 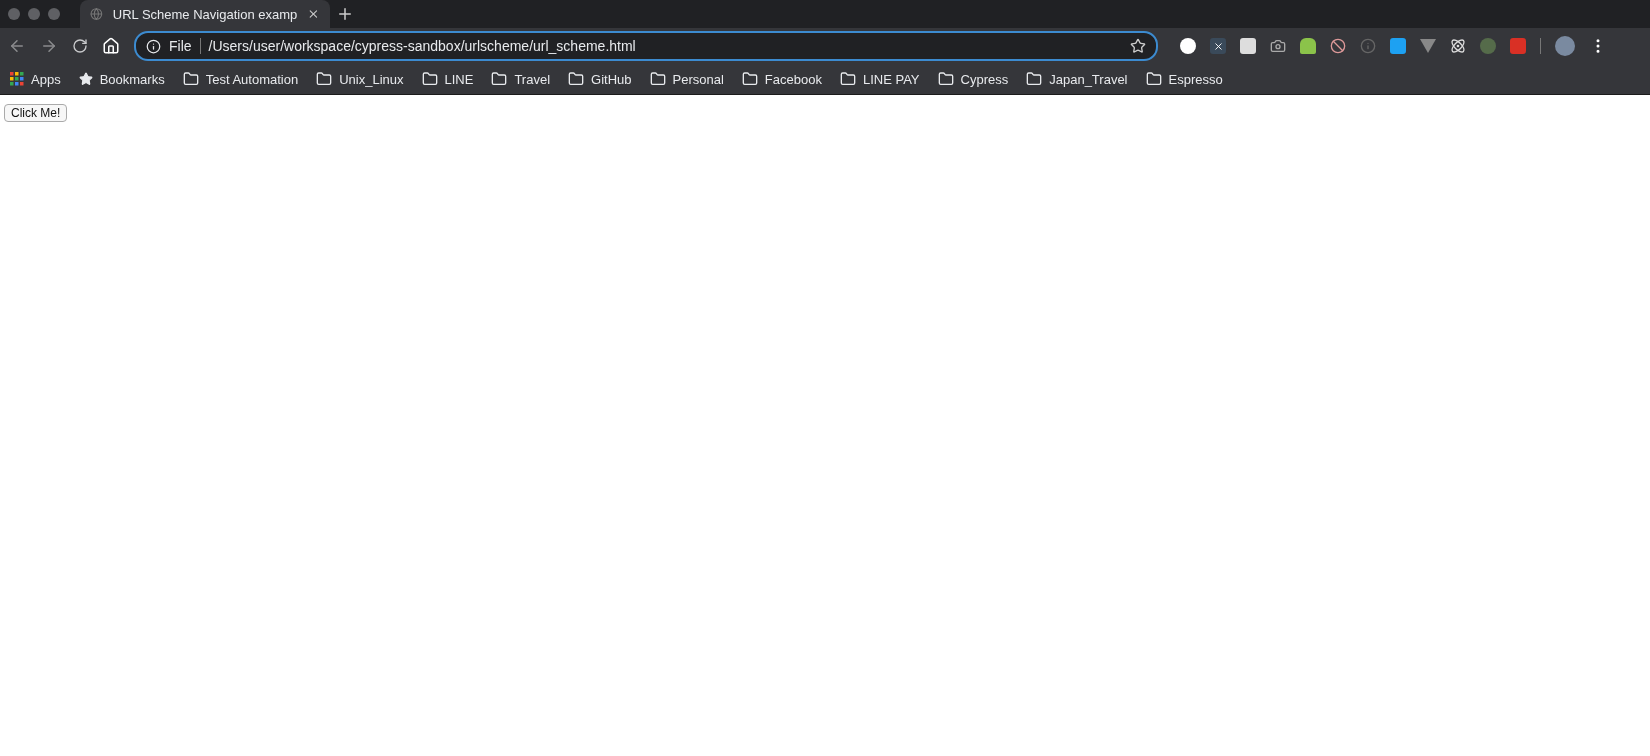 I want to click on bookmark-item: Travel, so click(x=521, y=79).